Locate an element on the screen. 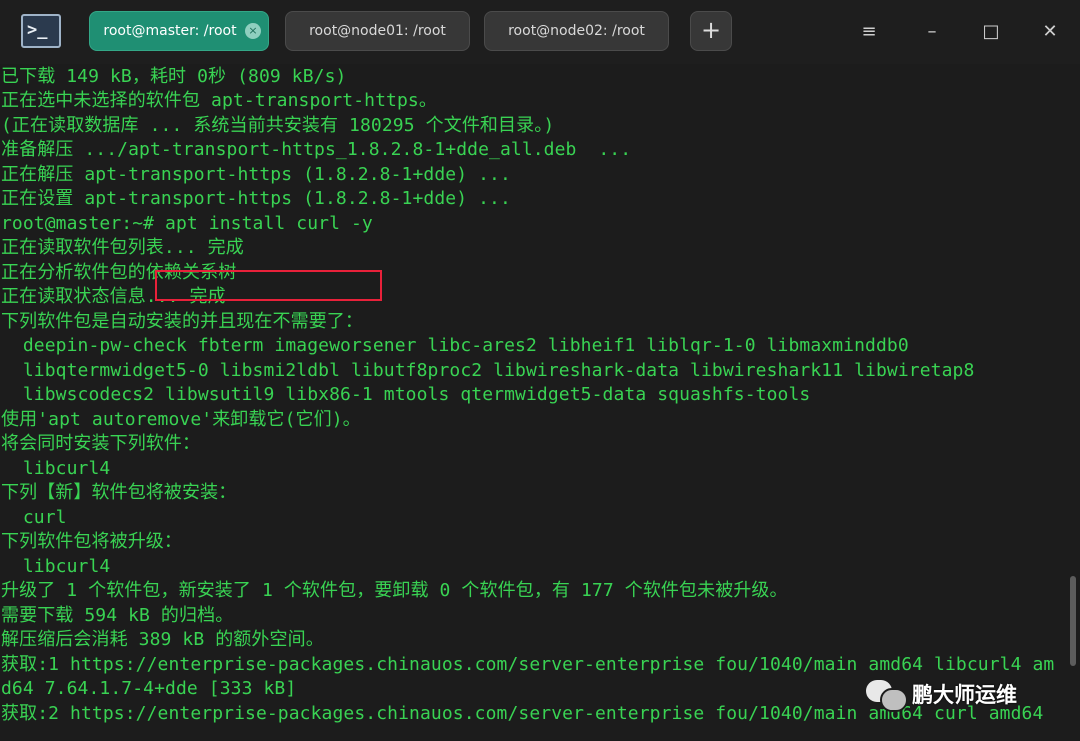  terminal-line: 下列软件包将被升级： is located at coordinates (91, 541).